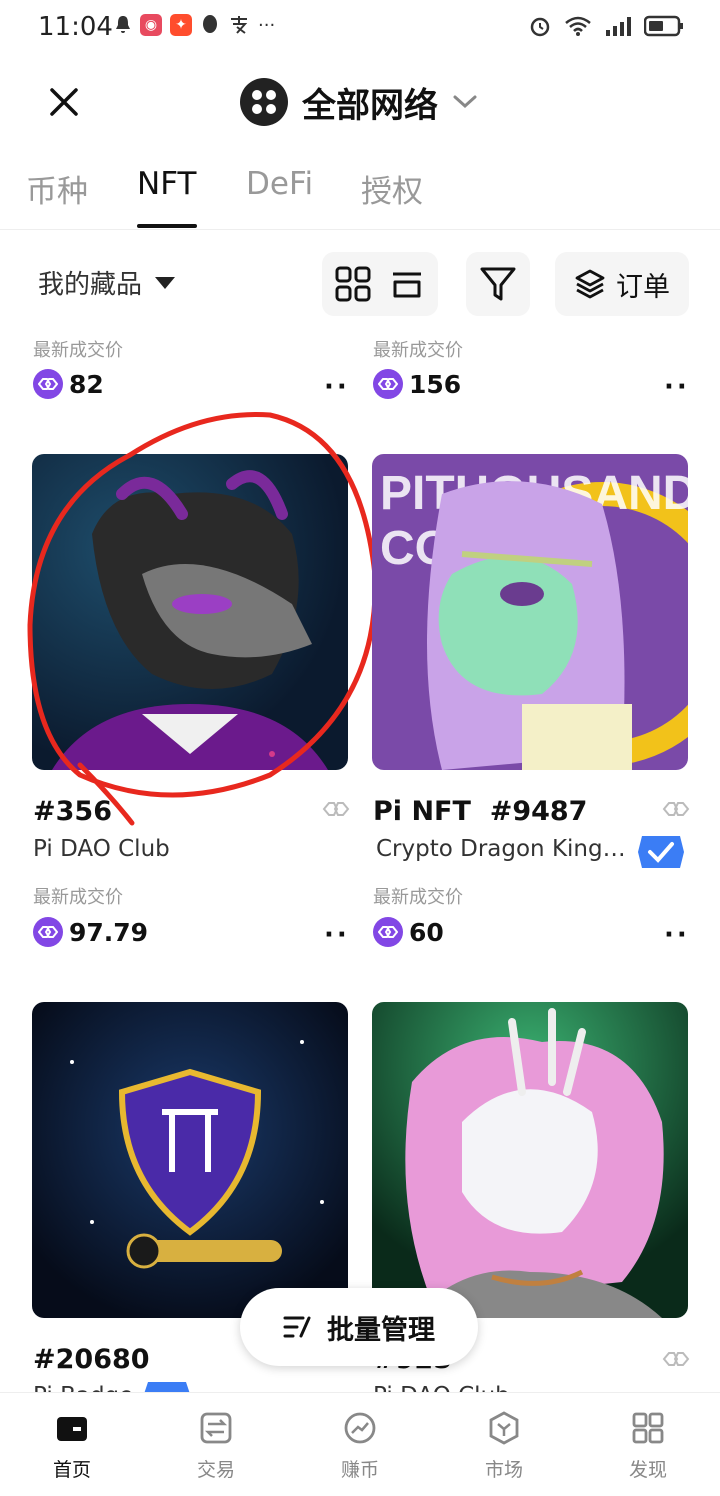 The width and height of the screenshot is (720, 1496). What do you see at coordinates (504, 1428) in the screenshot?
I see `market-icon` at bounding box center [504, 1428].